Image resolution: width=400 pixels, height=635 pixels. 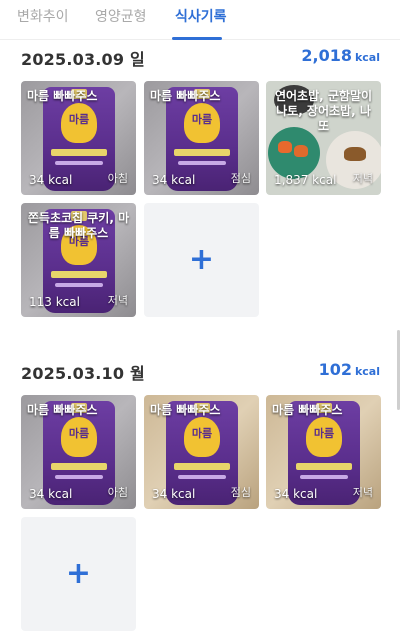 What do you see at coordinates (305, 180) in the screenshot?
I see `meal-kcal: 1,837 kcal` at bounding box center [305, 180].